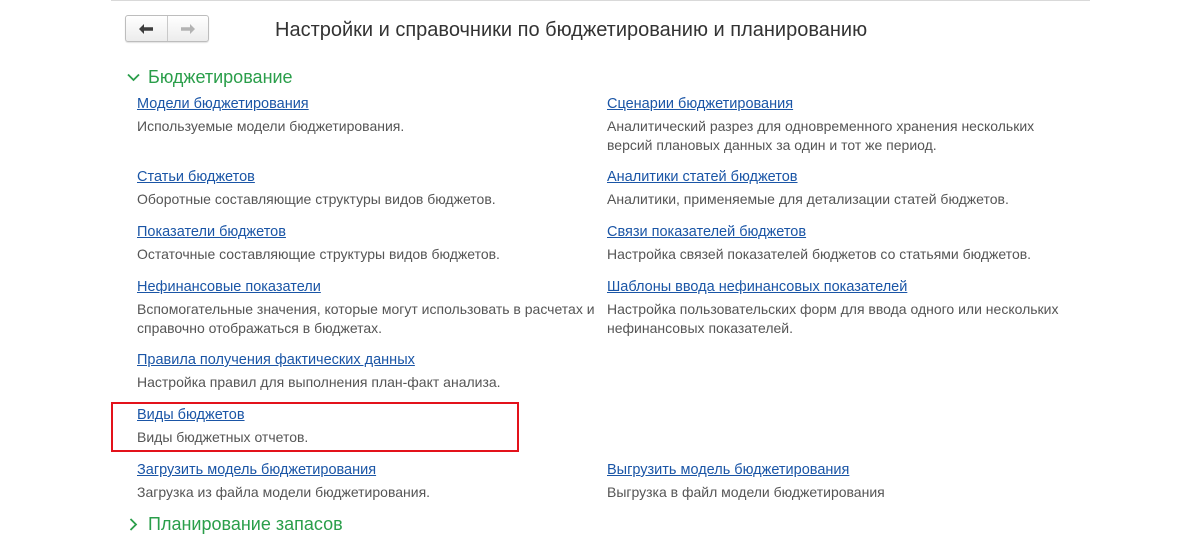 This screenshot has height=551, width=1200. What do you see at coordinates (284, 492) in the screenshot?
I see `item-description: Загрузка из файла модели бюджетирования.` at bounding box center [284, 492].